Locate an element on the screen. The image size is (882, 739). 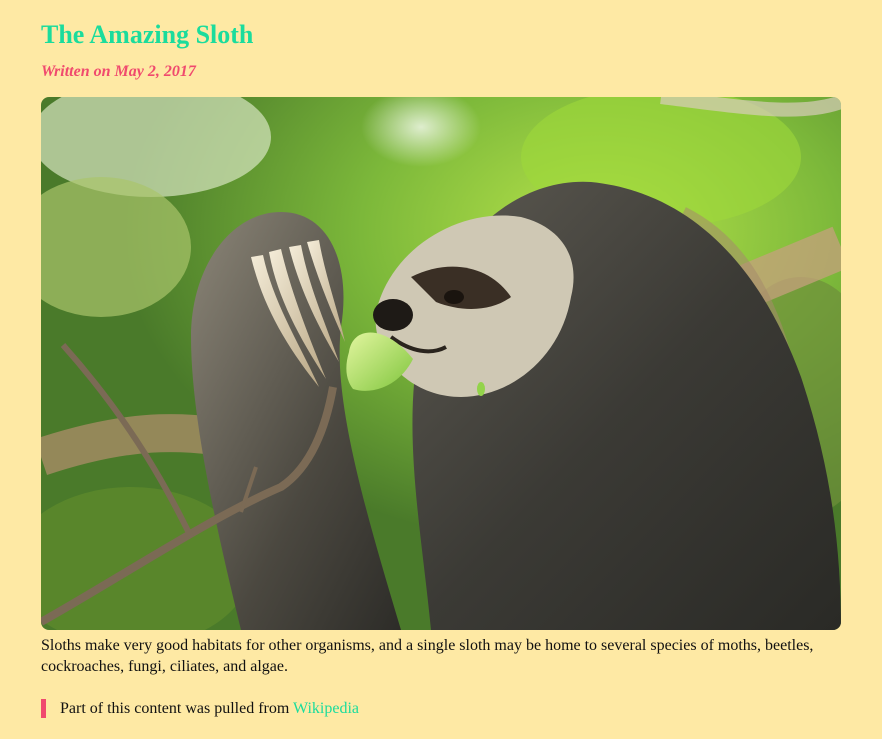
post-date: Written on May 2, 2017 is located at coordinates (118, 71).